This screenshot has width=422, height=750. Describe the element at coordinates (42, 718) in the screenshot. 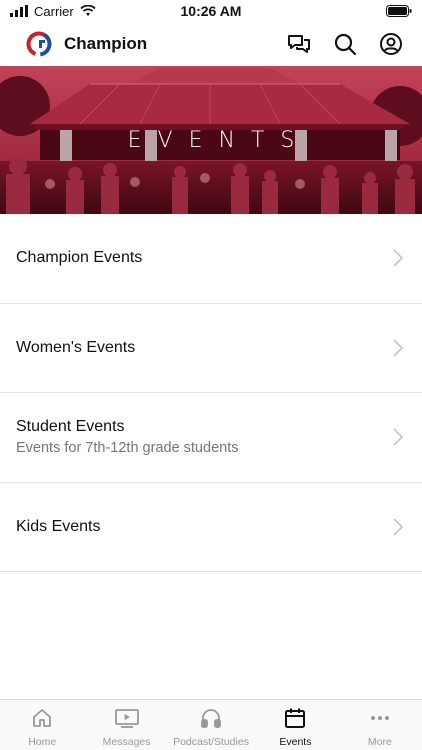

I see `home-icon` at that location.